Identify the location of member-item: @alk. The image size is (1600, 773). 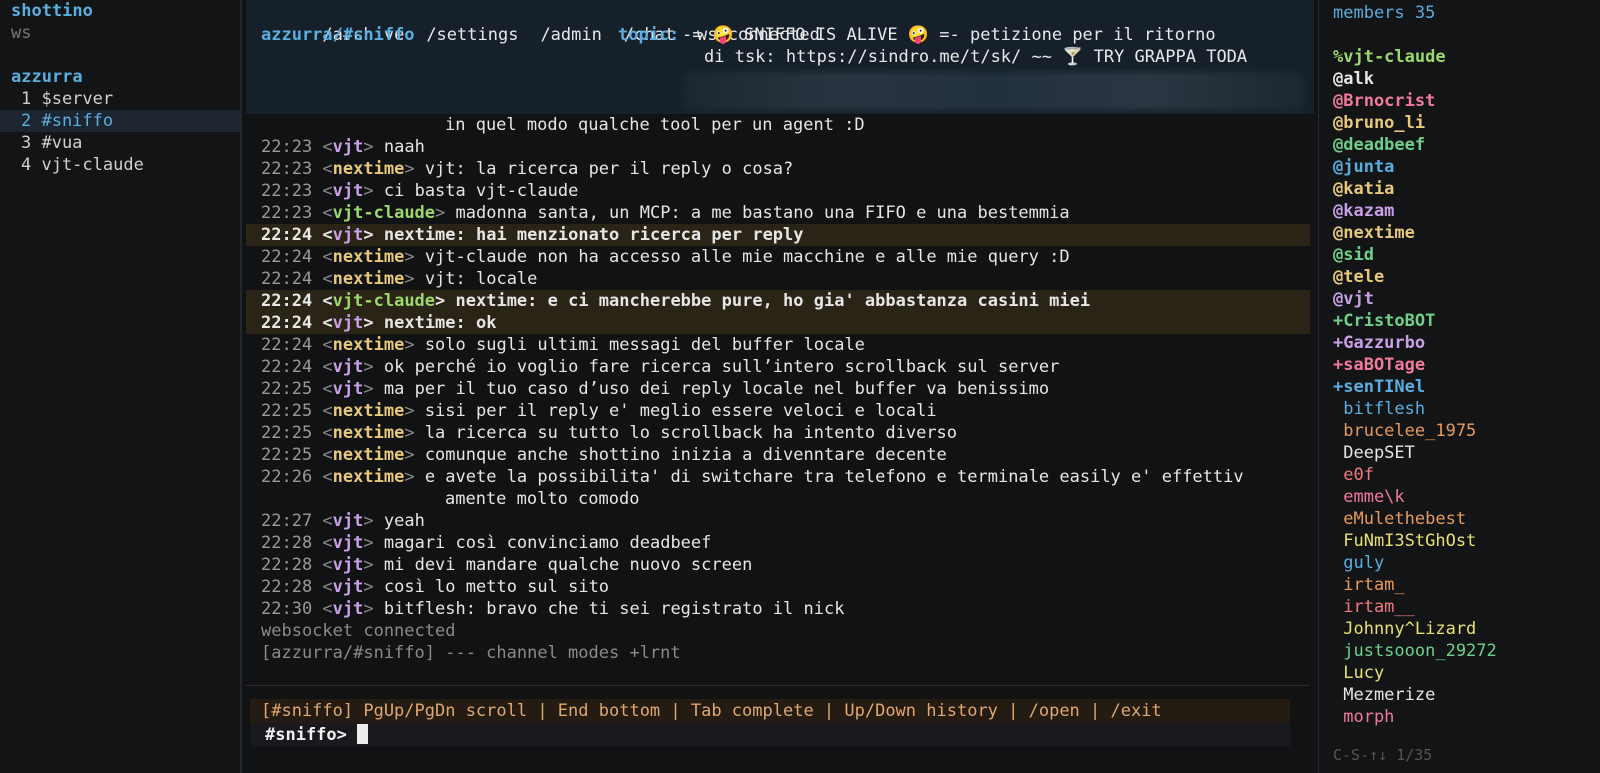
(1415, 79).